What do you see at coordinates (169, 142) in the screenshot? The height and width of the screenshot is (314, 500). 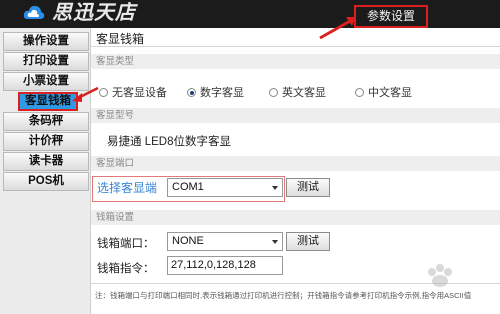 I see `display-model-value: 易捷通 LED8位数字客显` at bounding box center [169, 142].